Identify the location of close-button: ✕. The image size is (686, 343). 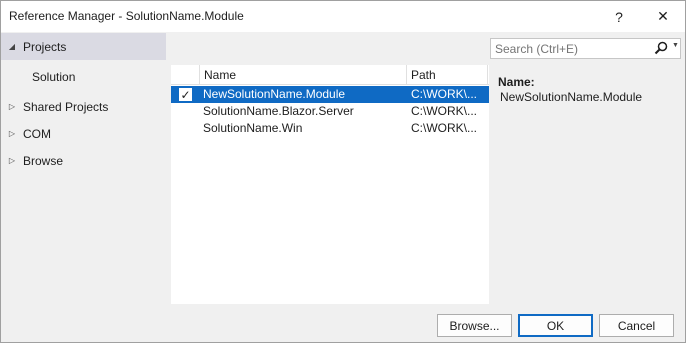
(663, 16).